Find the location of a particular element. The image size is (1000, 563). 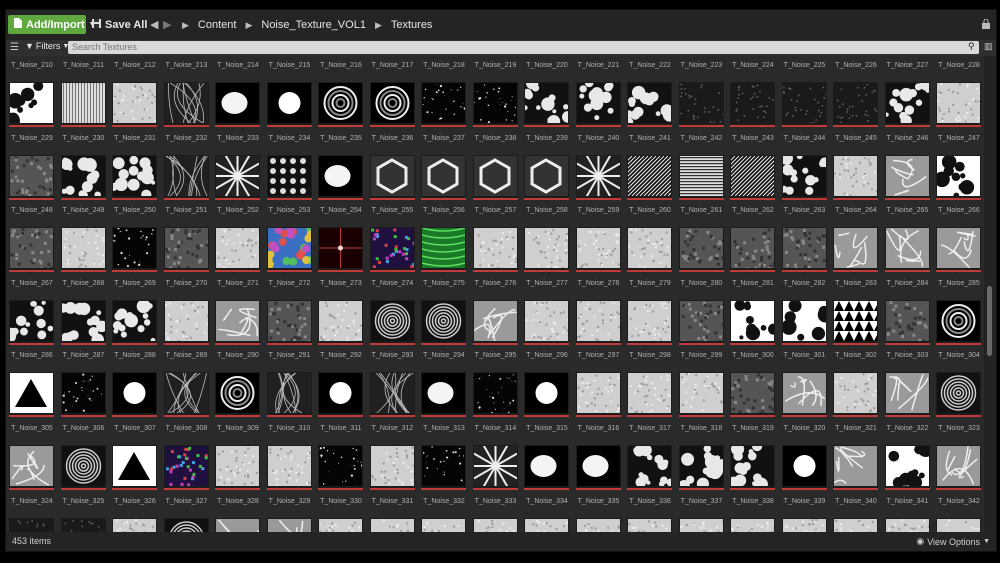

breadcrumb-item-textures: Textures is located at coordinates (412, 25).